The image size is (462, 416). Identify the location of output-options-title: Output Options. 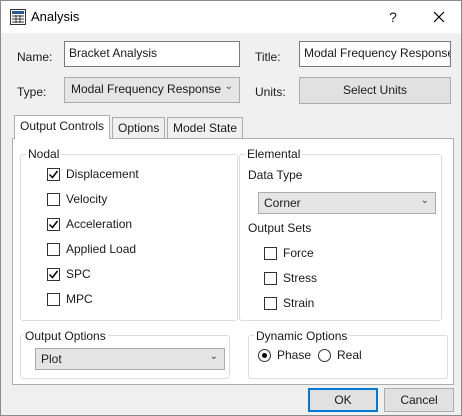
(65, 336).